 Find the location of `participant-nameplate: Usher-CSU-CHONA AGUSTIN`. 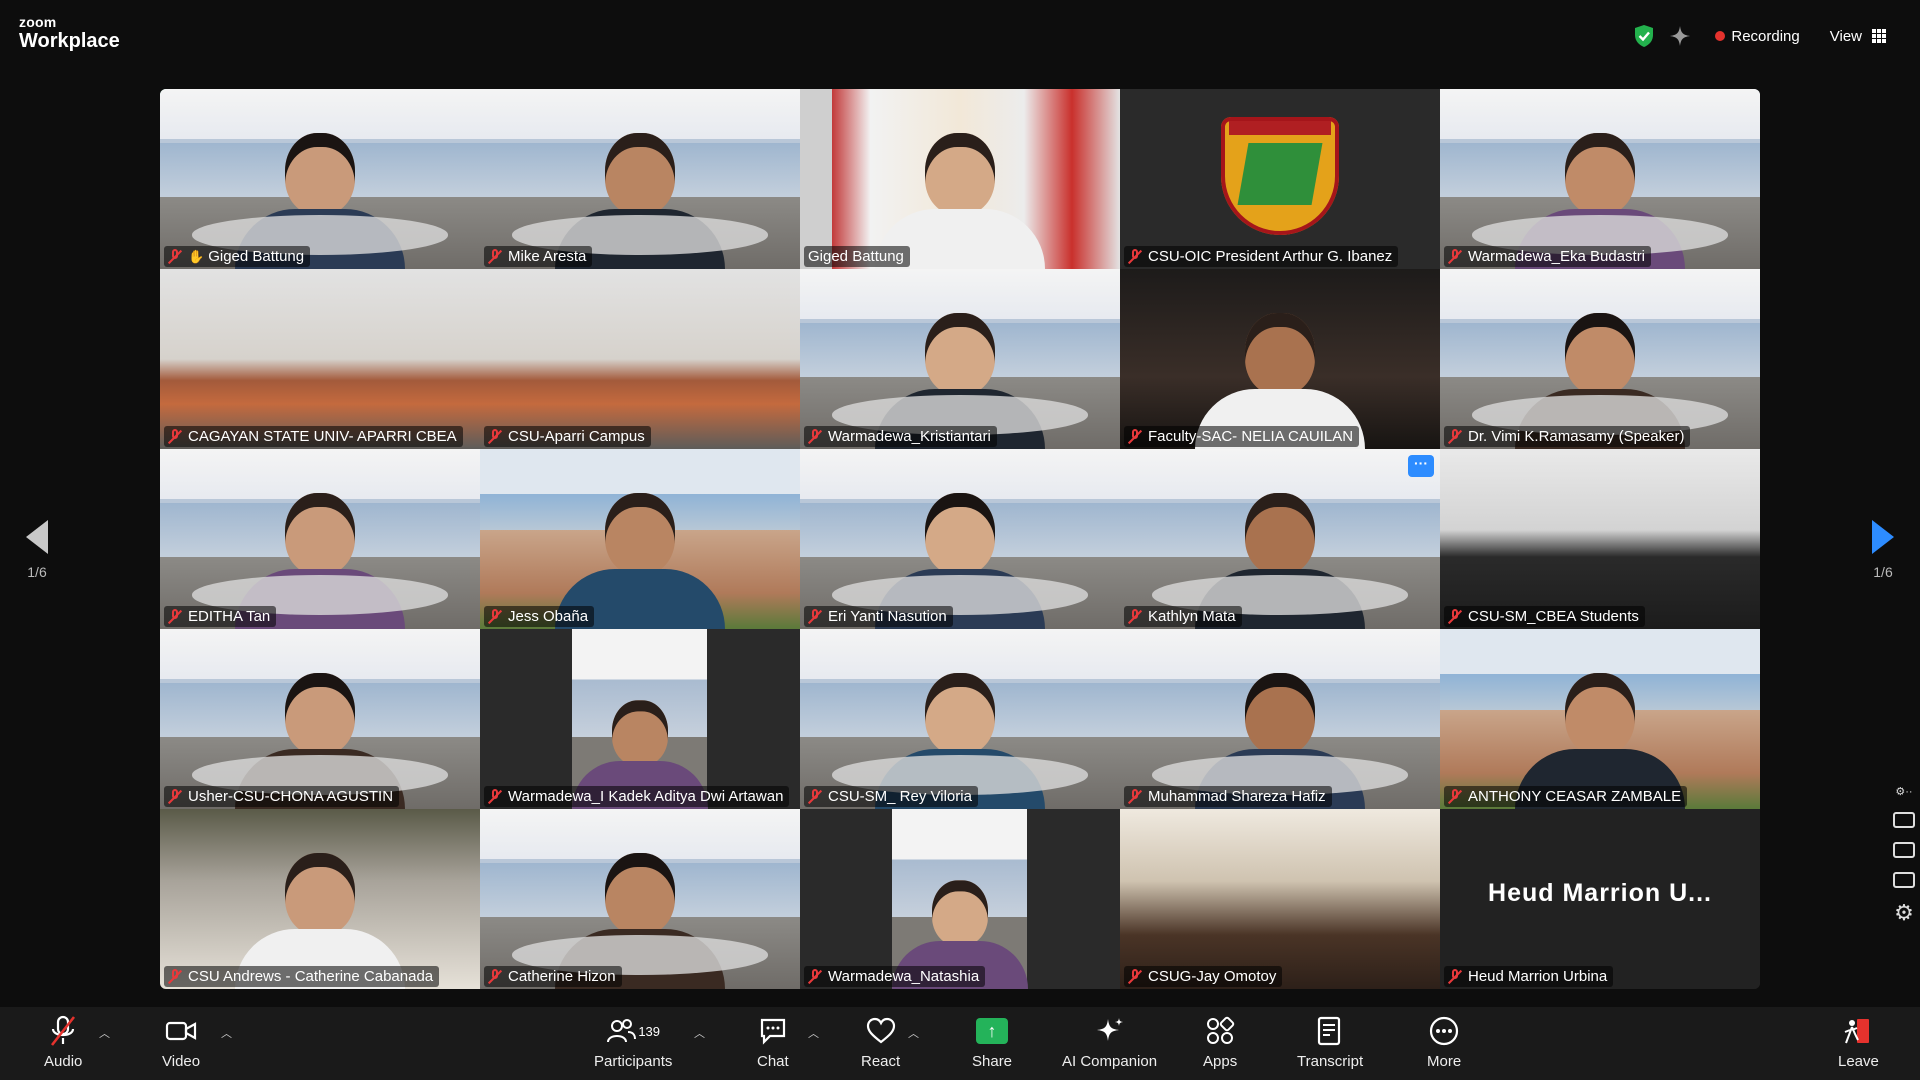

participant-nameplate: Usher-CSU-CHONA AGUSTIN is located at coordinates (282, 796).